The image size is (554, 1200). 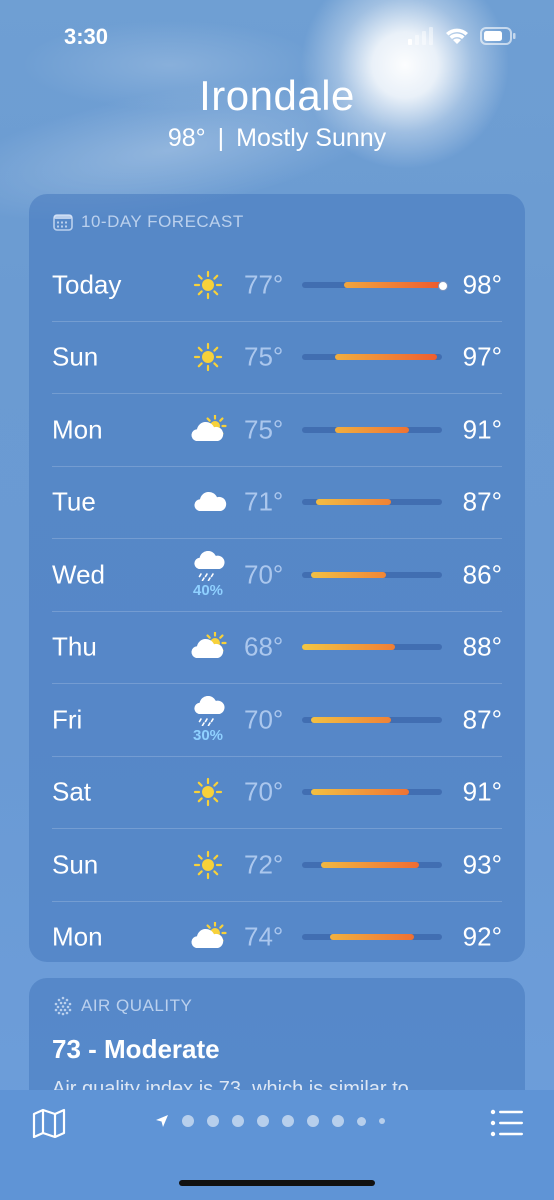 What do you see at coordinates (162, 1121) in the screenshot?
I see `location-arrow-icon` at bounding box center [162, 1121].